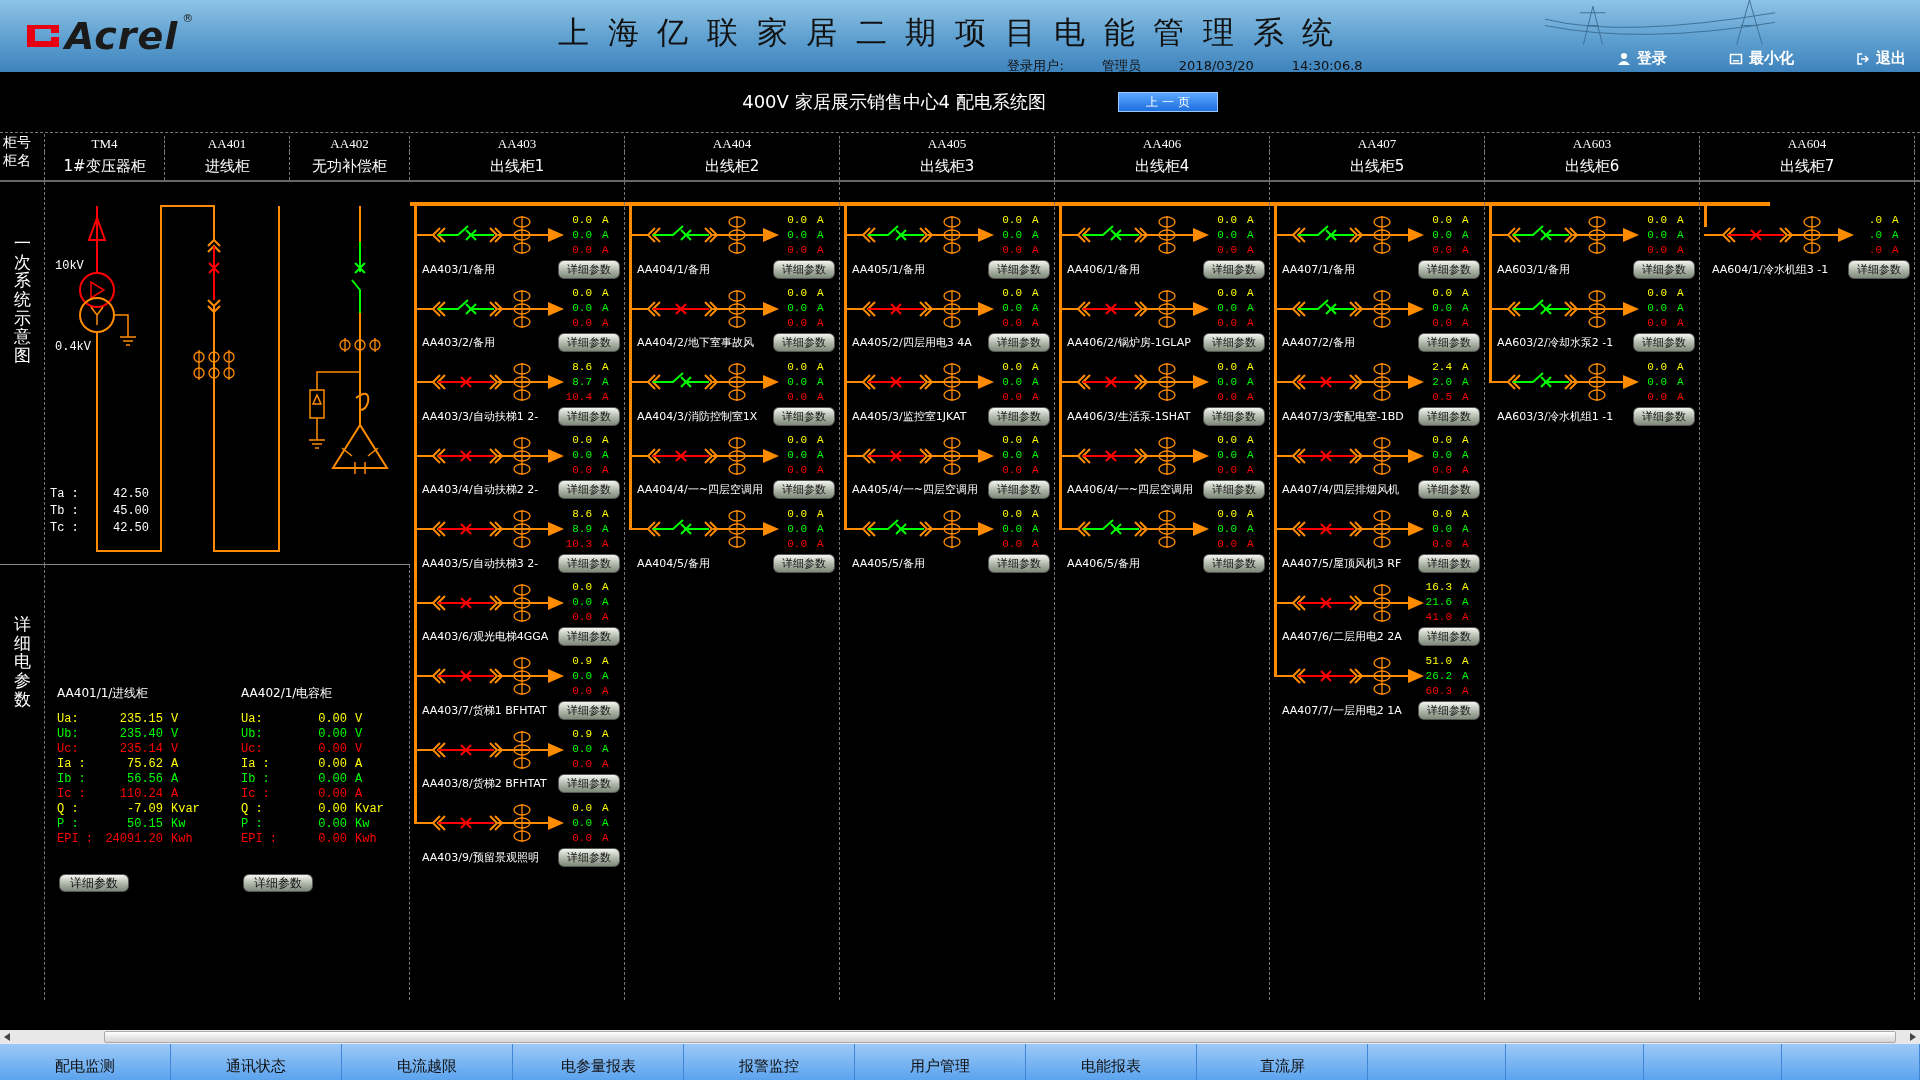 The image size is (1920, 1080). What do you see at coordinates (256, 779) in the screenshot?
I see `parameter-label: Ib :` at bounding box center [256, 779].